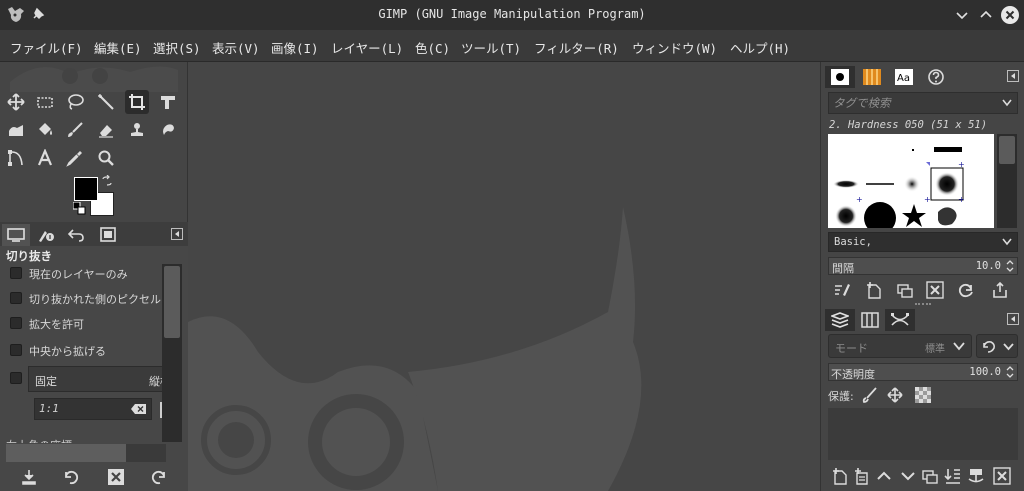  Describe the element at coordinates (46, 47) in the screenshot. I see `menu-file: ファイル(F)` at that location.